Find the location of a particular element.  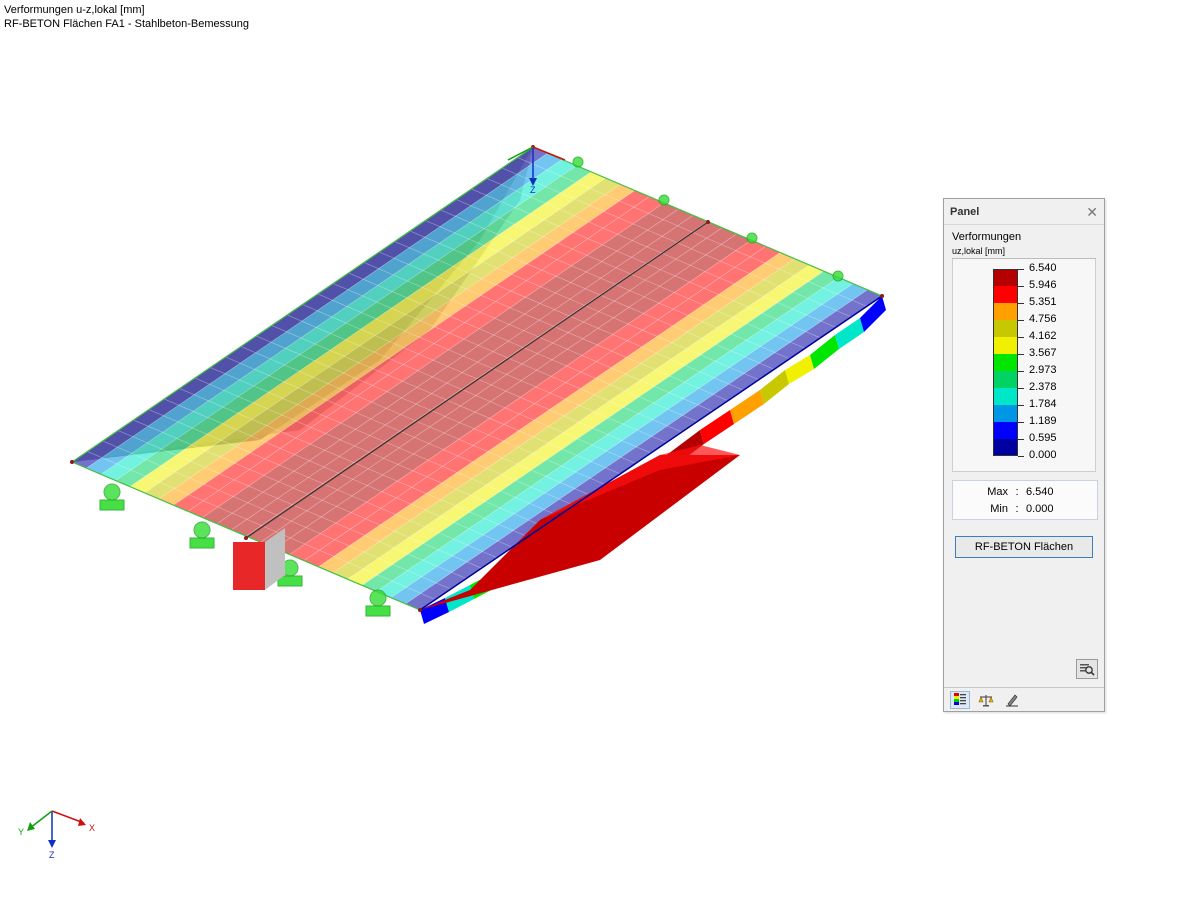

legend-value: 6.540 is located at coordinates (1043, 268).